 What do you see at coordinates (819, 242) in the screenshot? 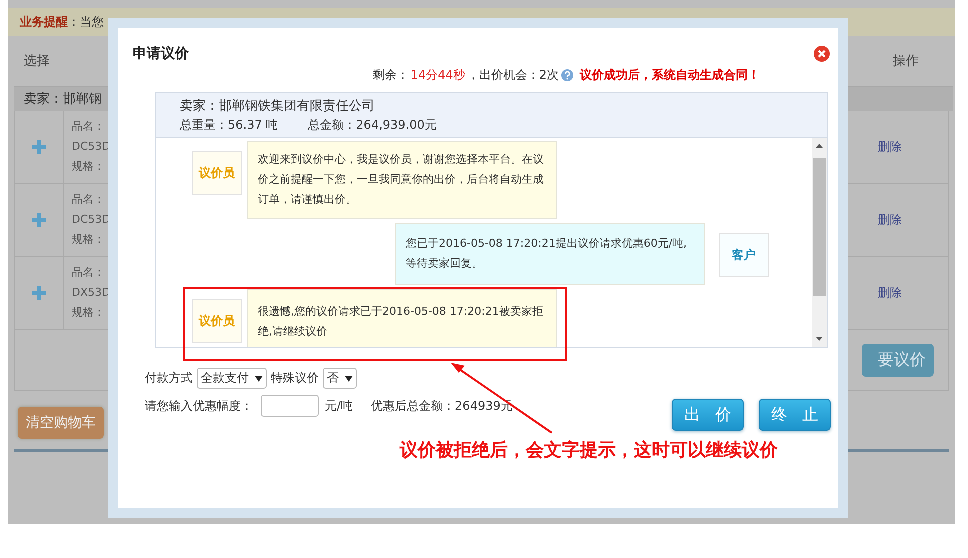
I see `scrollbar` at bounding box center [819, 242].